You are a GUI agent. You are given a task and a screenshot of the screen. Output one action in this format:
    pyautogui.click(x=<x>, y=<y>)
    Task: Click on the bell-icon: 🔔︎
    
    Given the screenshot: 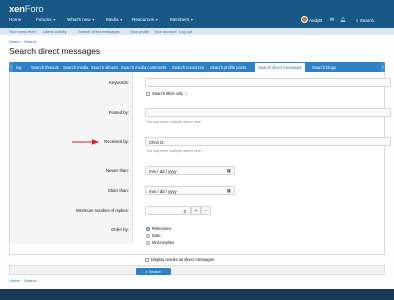 What is the action you would take?
    pyautogui.click(x=343, y=20)
    